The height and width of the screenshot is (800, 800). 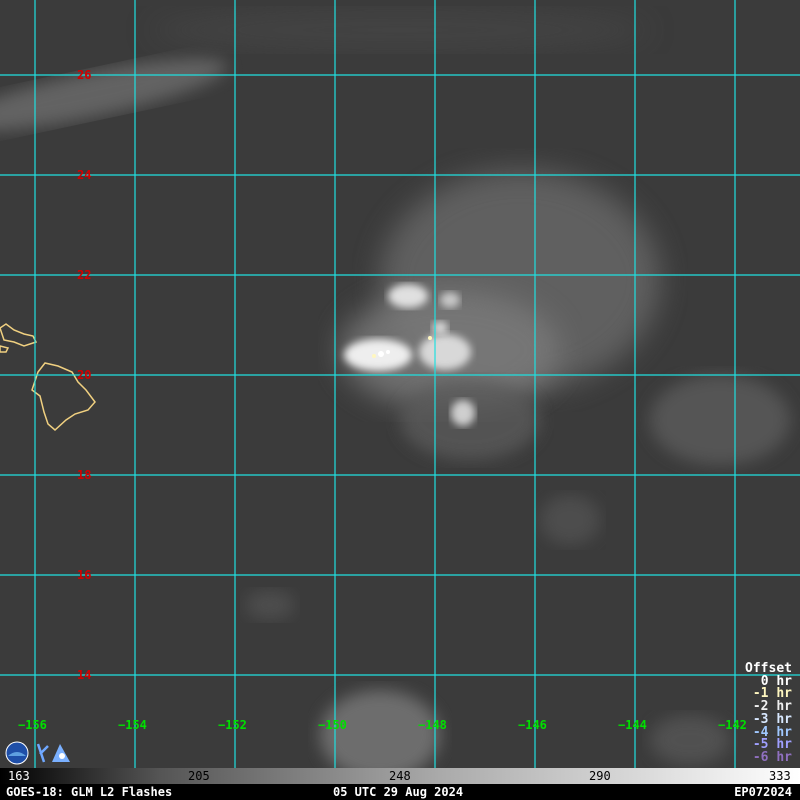 What do you see at coordinates (600, 776) in the screenshot?
I see `colorbar-tick-290: 290` at bounding box center [600, 776].